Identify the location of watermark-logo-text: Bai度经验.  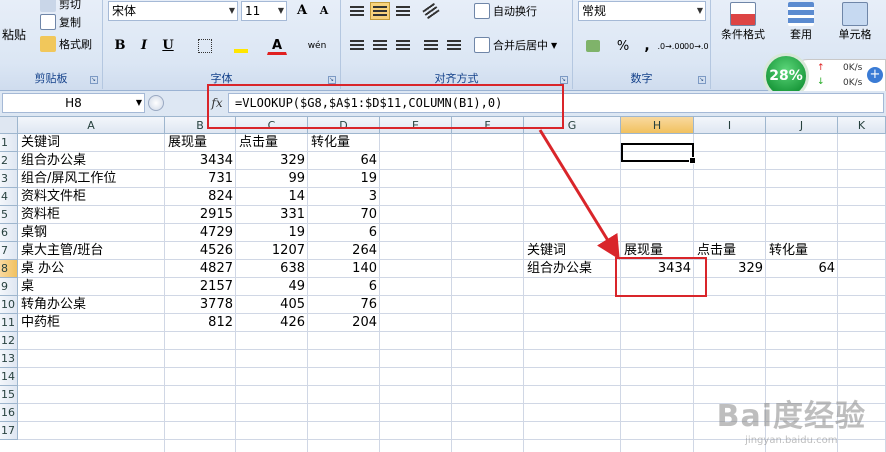
(791, 416).